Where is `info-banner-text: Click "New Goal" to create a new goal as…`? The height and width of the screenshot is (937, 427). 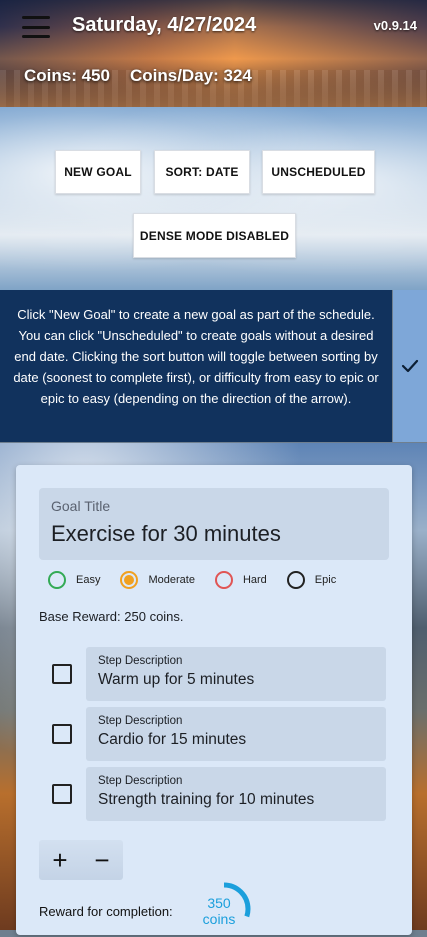 info-banner-text: Click "New Goal" to create a new goal as… is located at coordinates (196, 356).